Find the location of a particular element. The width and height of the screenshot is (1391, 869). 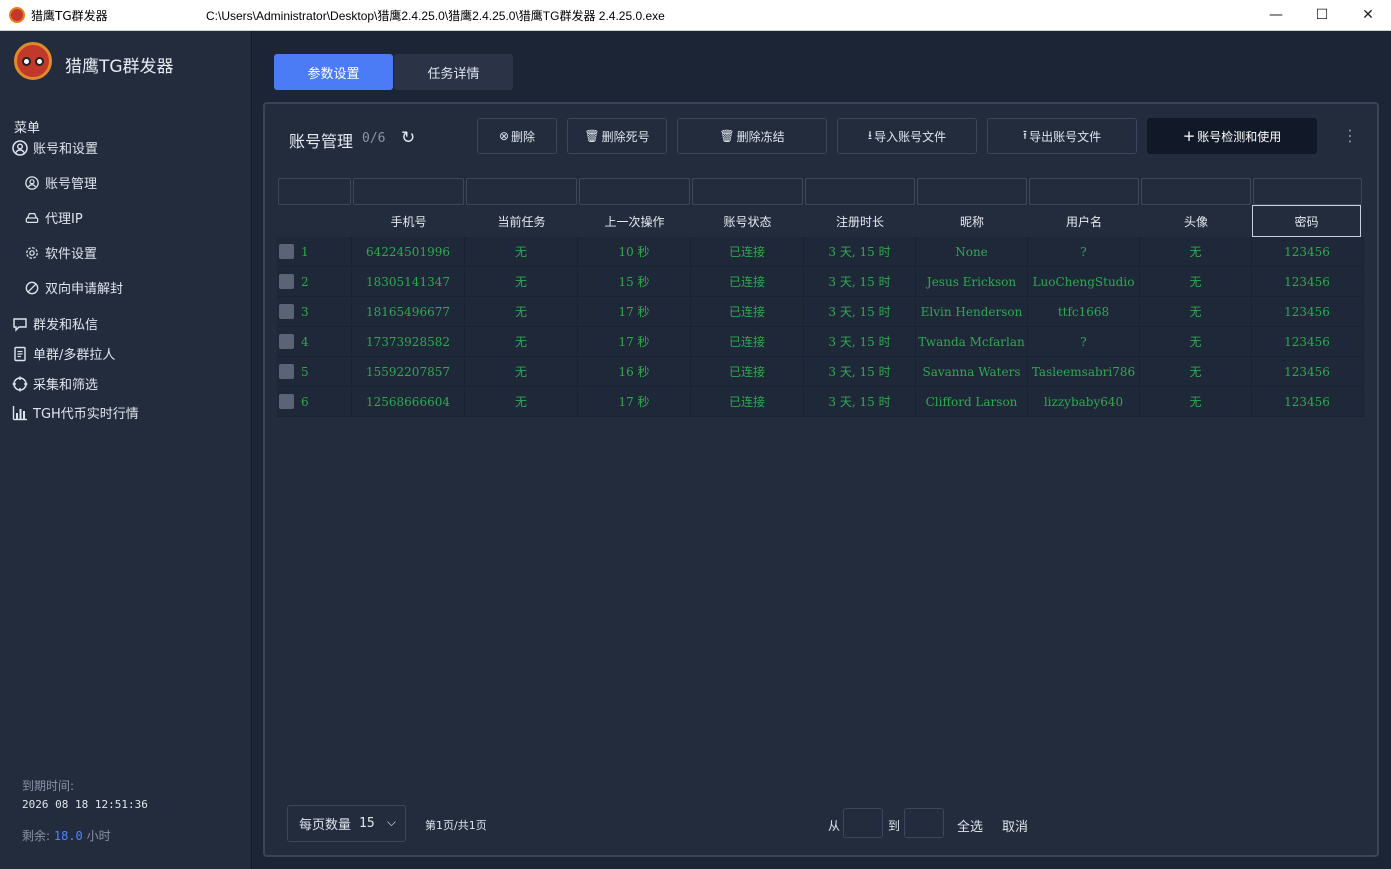

download-icon: ⭳ is located at coordinates (870, 134).